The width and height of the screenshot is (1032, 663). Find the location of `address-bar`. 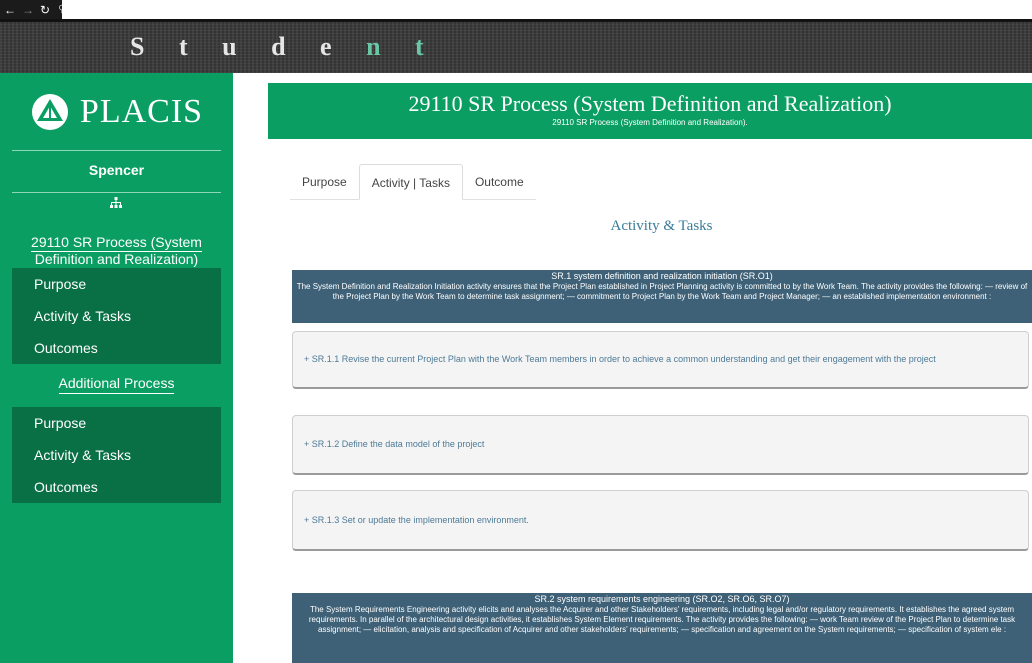

address-bar is located at coordinates (547, 9).